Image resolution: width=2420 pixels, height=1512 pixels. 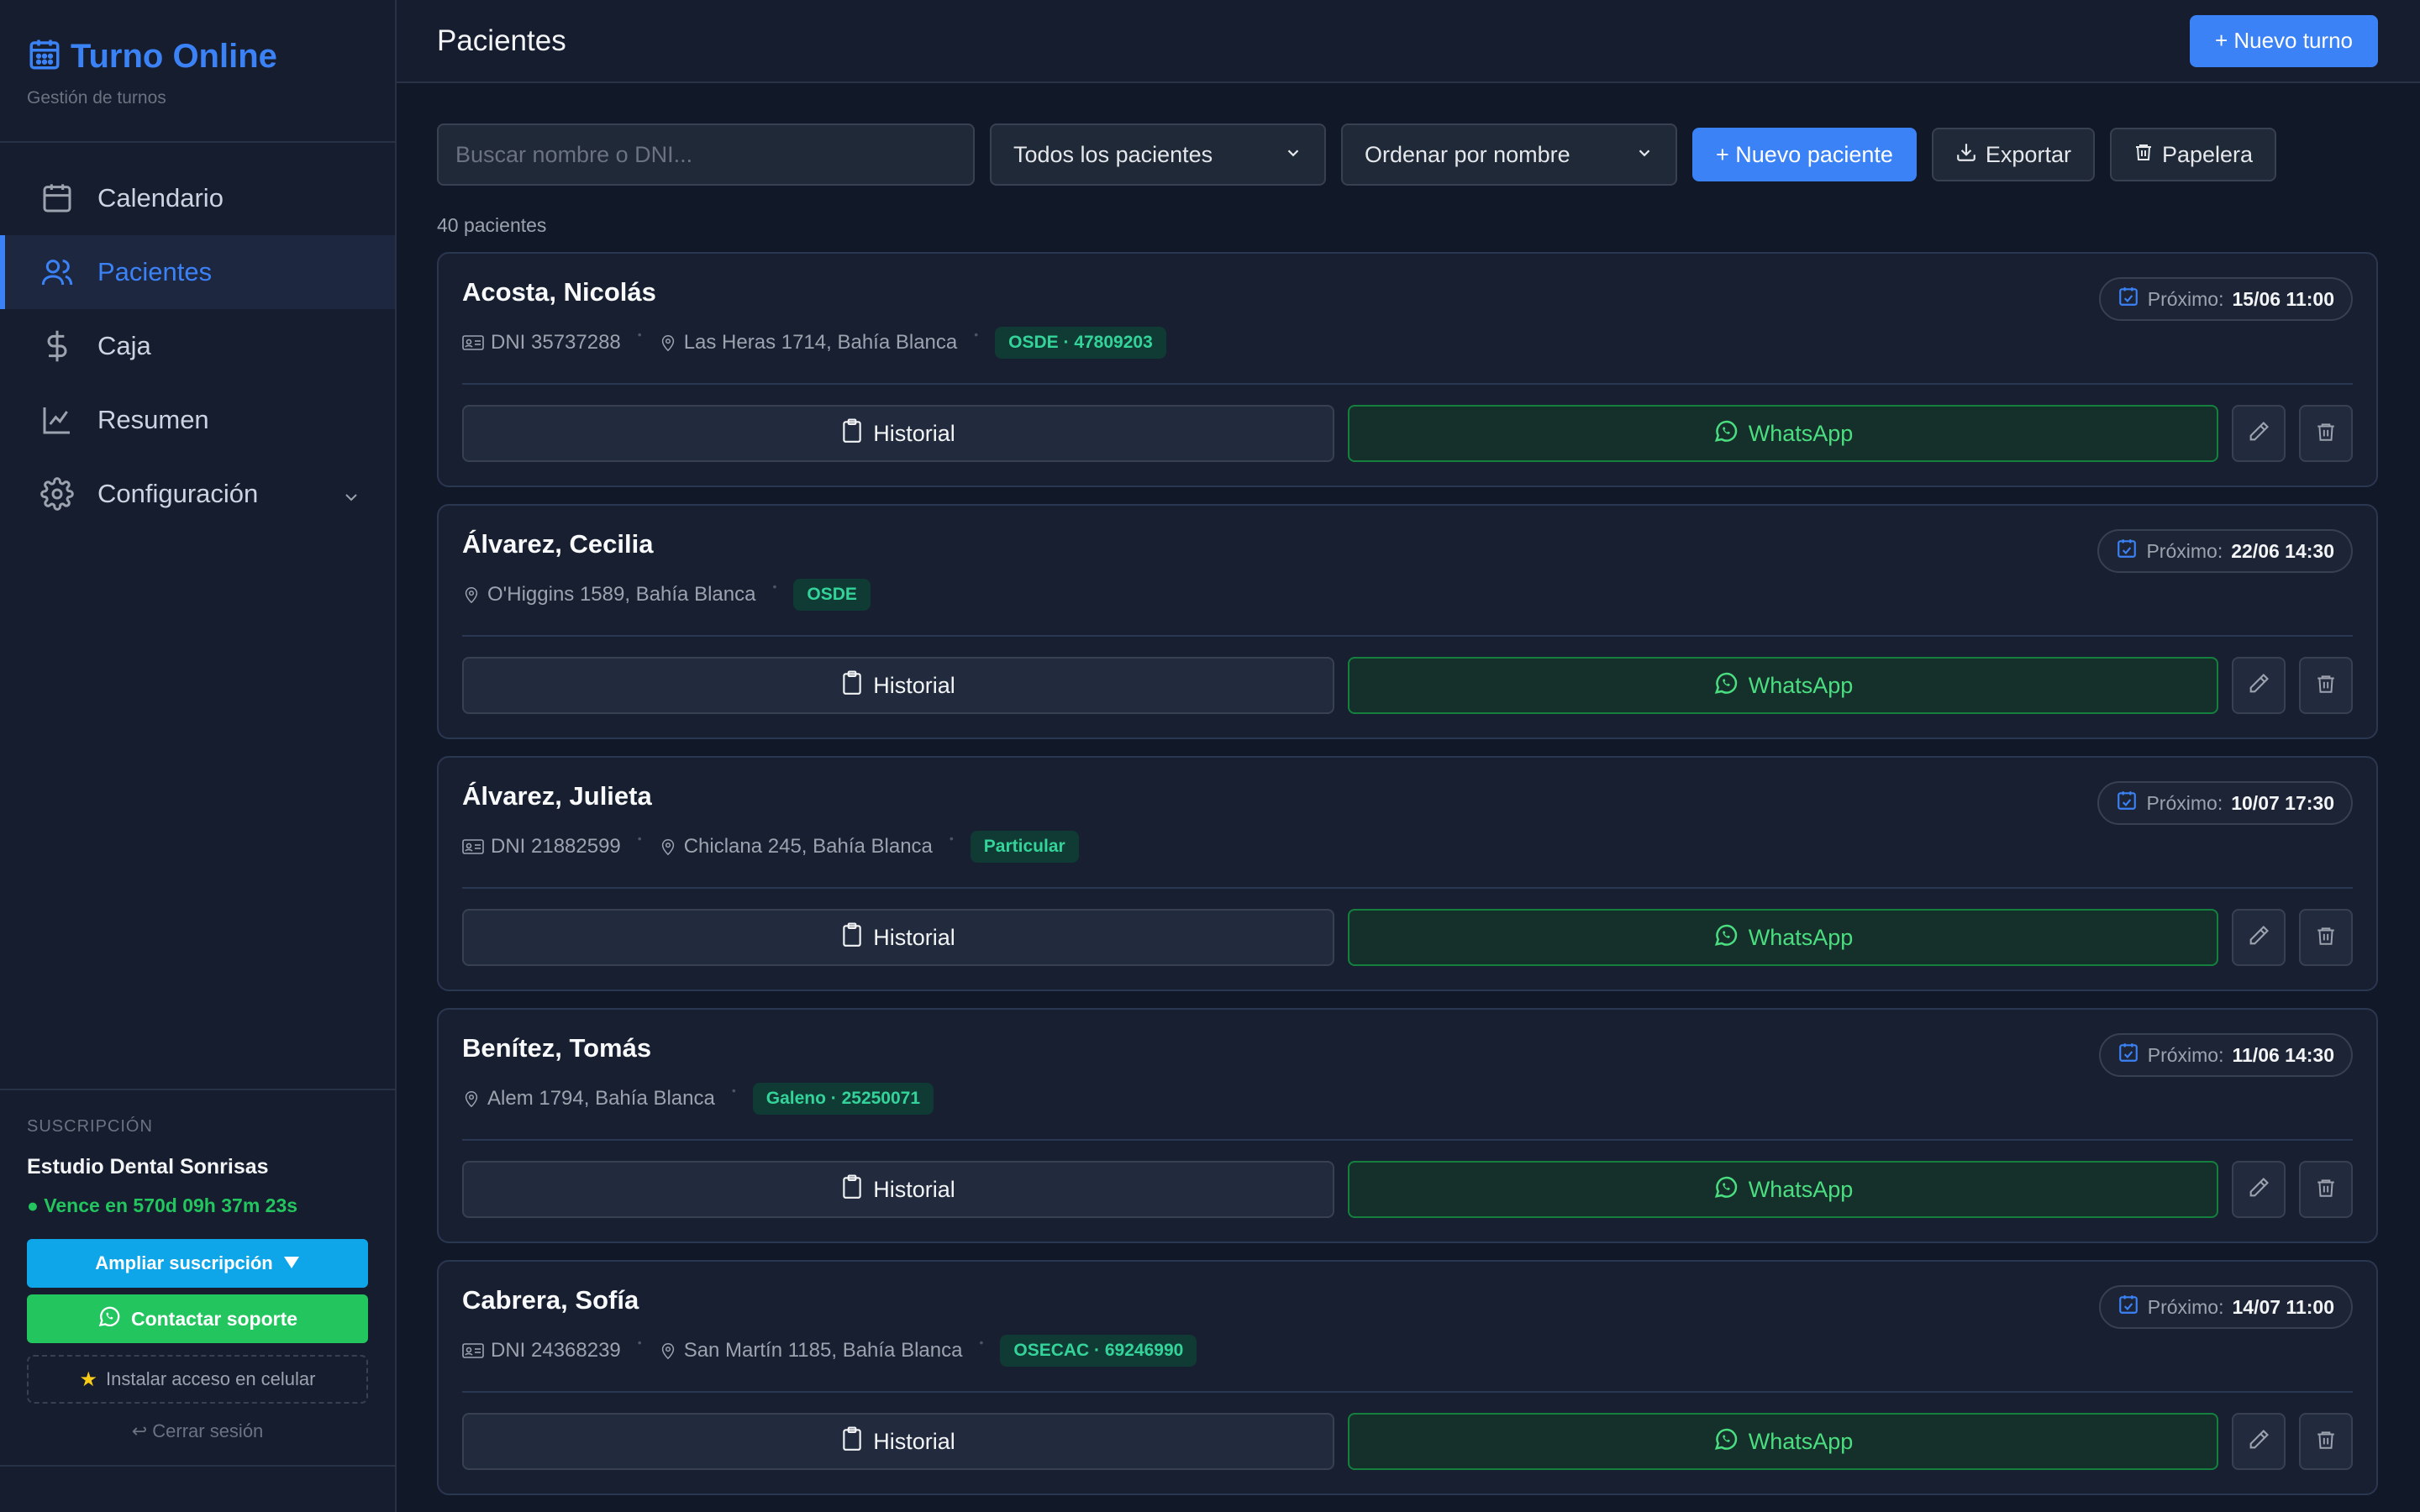 I want to click on brand: Turno Online Gestión de turnos, so click(x=197, y=71).